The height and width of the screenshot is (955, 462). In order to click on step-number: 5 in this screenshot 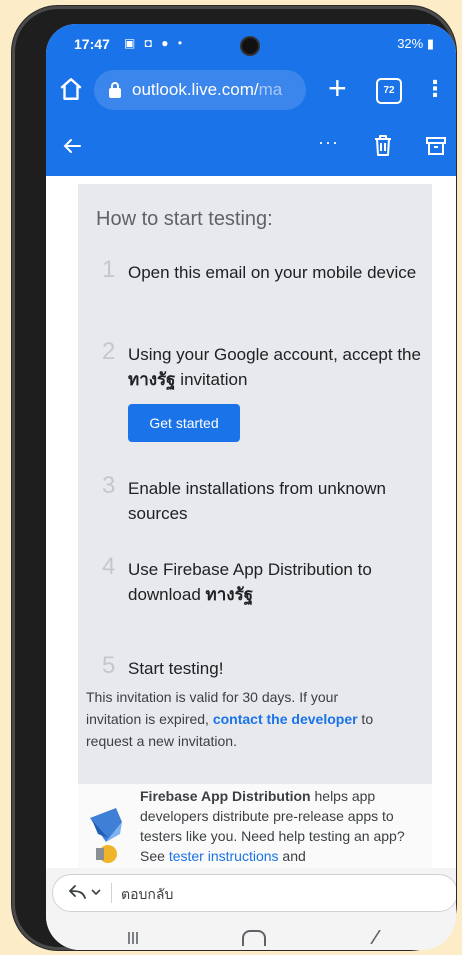, I will do `click(109, 665)`.